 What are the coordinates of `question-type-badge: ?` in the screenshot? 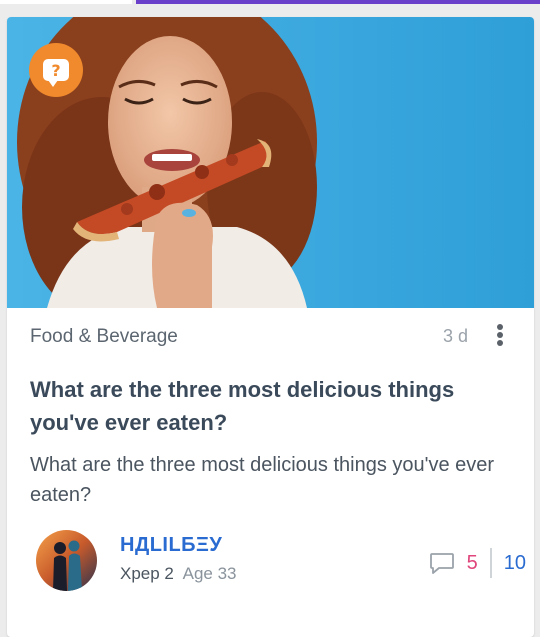 It's located at (56, 70).